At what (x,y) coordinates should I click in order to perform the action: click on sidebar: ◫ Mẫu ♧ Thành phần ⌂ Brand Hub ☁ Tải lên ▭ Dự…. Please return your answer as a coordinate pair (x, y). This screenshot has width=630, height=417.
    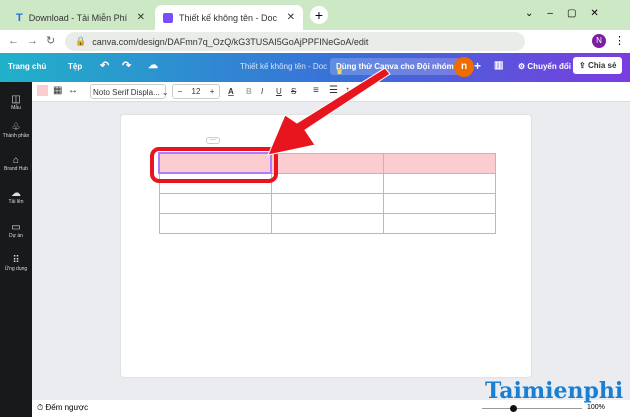
    Looking at the image, I should click on (16, 249).